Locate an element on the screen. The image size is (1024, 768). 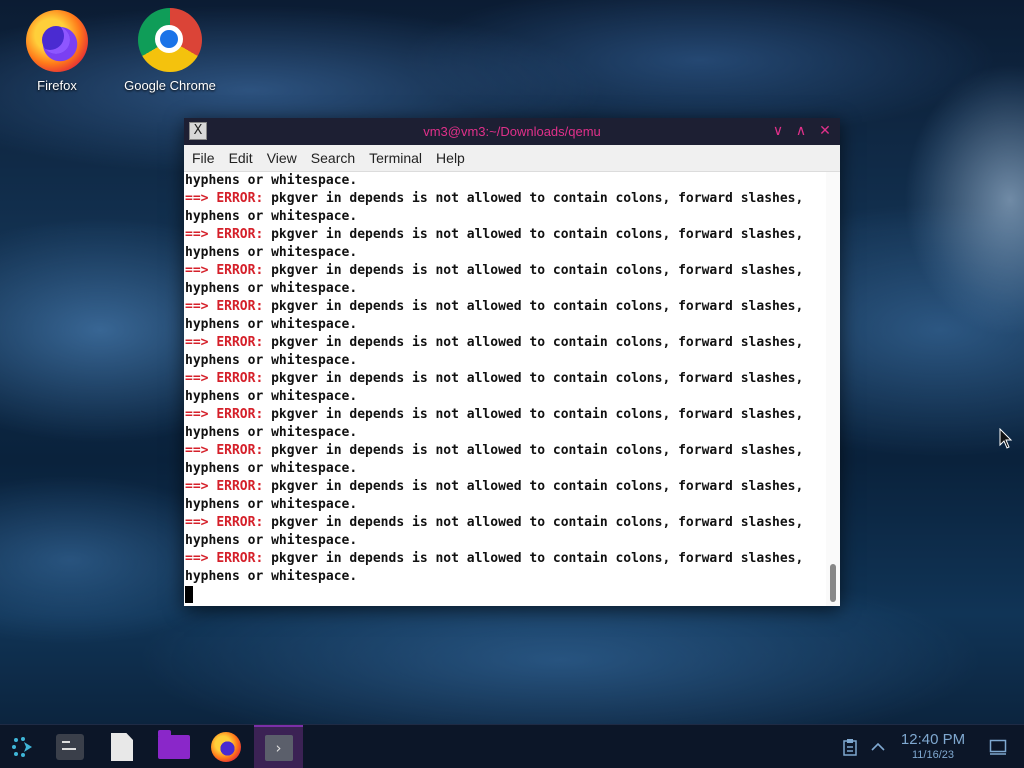
show-desktop-button is located at coordinates (998, 746).